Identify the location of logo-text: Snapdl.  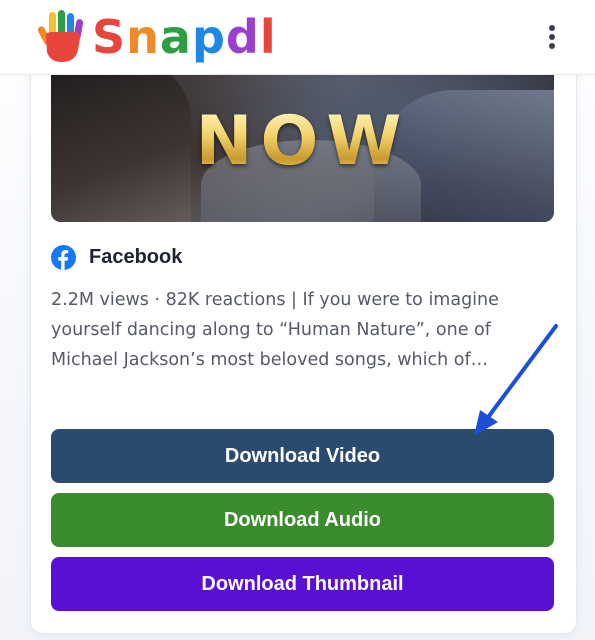
(184, 37).